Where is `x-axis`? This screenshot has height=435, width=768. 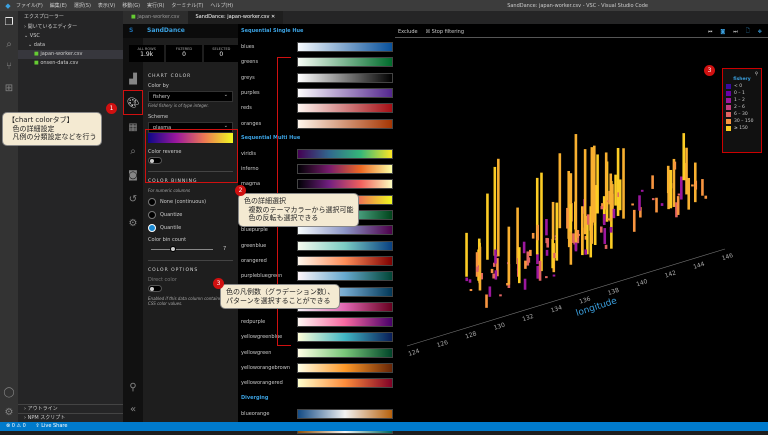
x-axis is located at coordinates (566, 297).